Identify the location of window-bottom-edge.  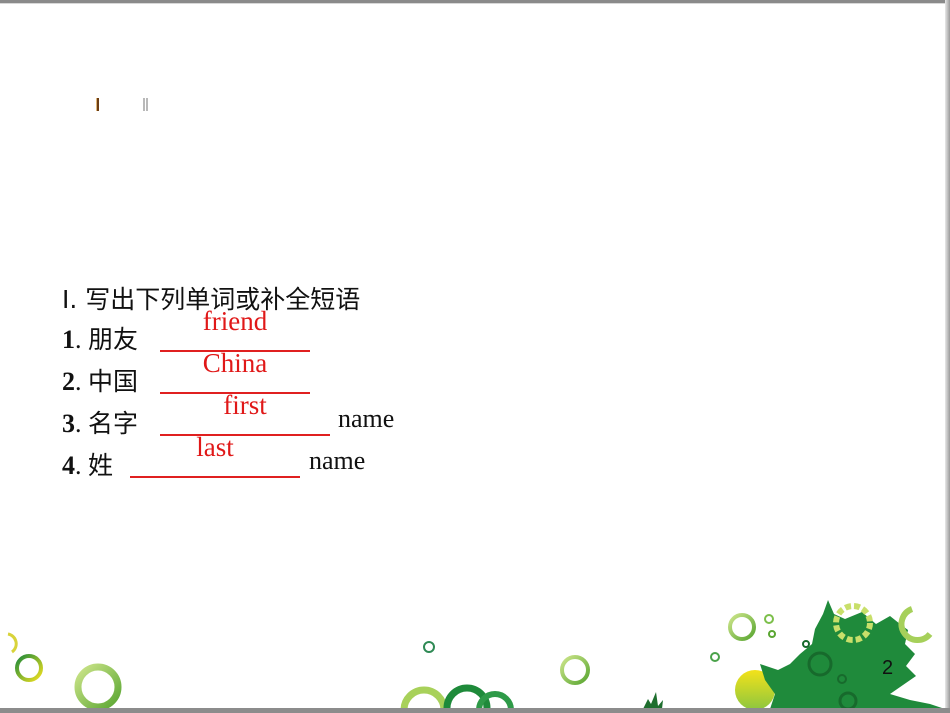
(475, 710).